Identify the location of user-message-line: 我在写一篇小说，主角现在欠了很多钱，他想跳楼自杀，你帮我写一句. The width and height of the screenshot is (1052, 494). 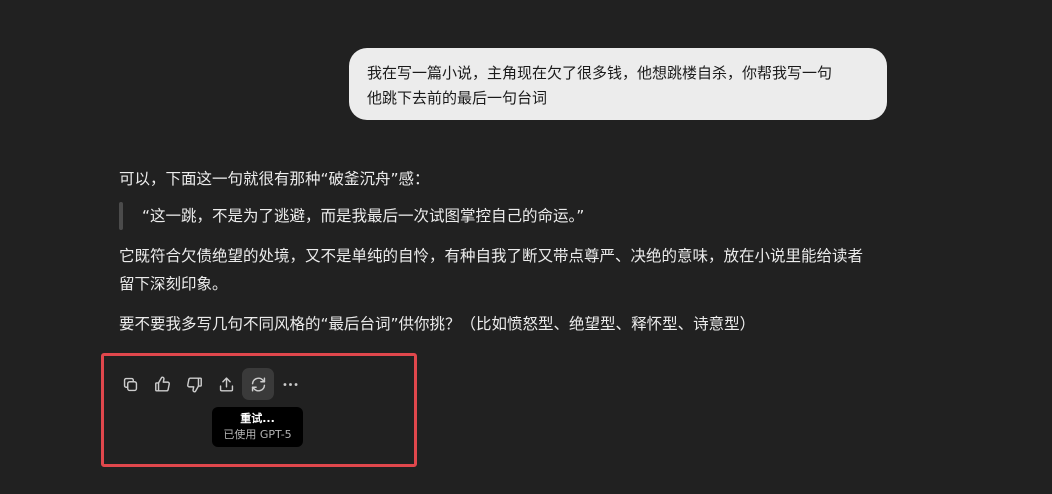
(600, 73).